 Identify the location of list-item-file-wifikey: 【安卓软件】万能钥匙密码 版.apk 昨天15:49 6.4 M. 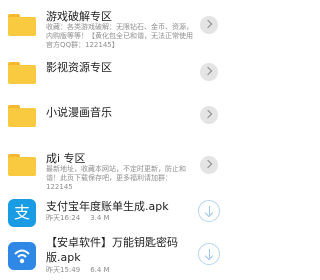
(123, 256).